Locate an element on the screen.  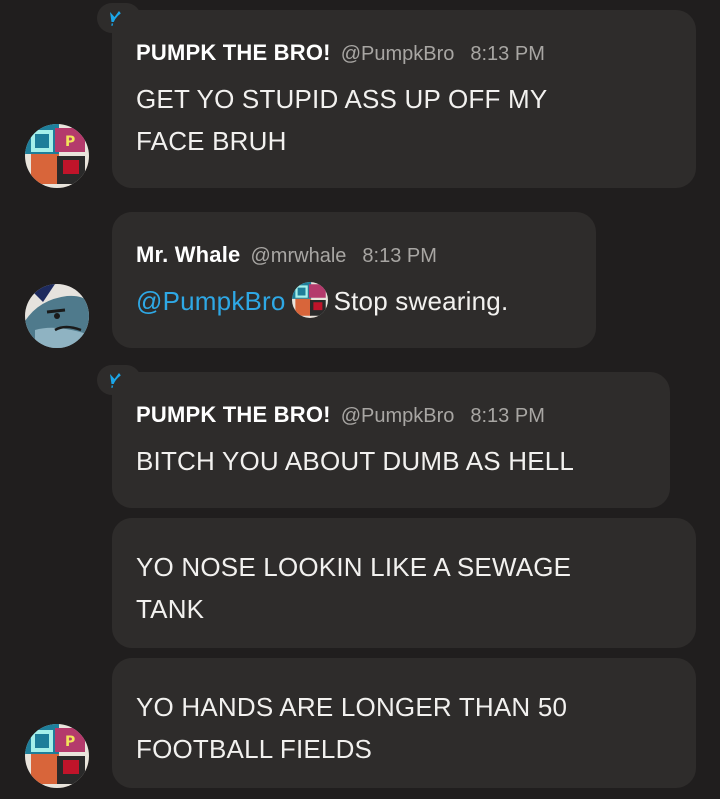
message-text: @PumpkBro Stop swearing. is located at coordinates (354, 301).